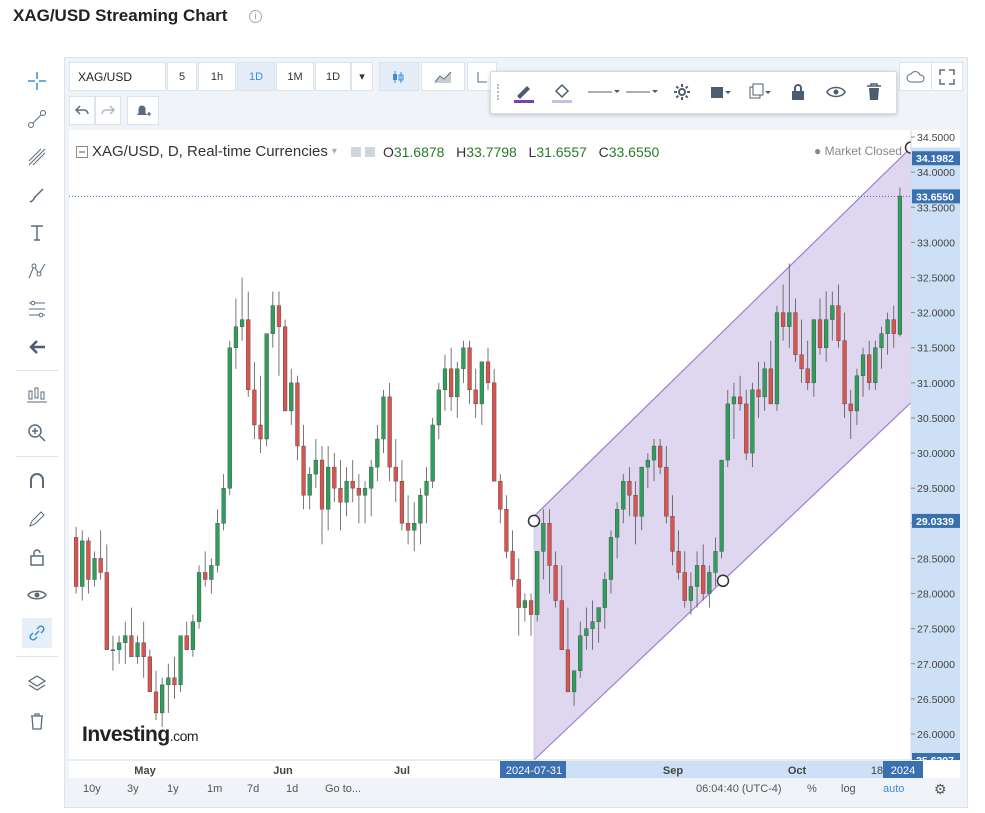  Describe the element at coordinates (214, 789) in the screenshot. I see `range-1m: 1m` at that location.